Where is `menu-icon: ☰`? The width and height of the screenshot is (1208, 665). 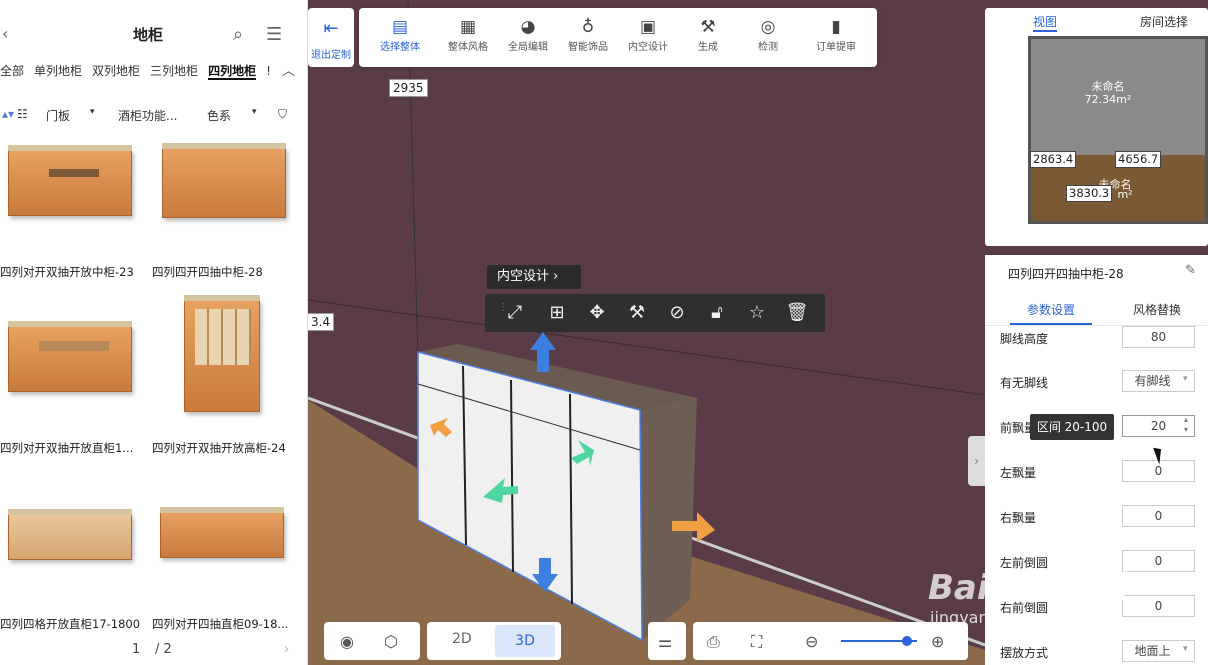 menu-icon: ☰ is located at coordinates (274, 34).